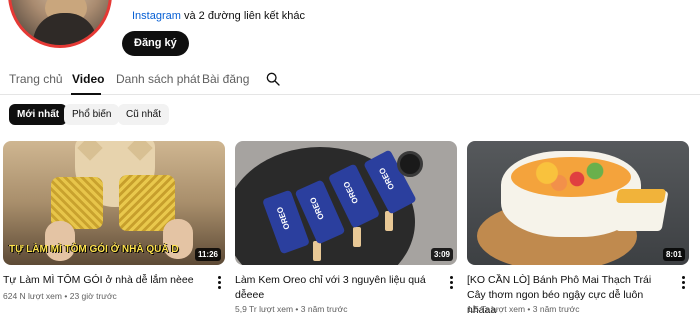 This screenshot has width=700, height=324. Describe the element at coordinates (158, 79) in the screenshot. I see `tab-playlists: Danh sách phát` at that location.